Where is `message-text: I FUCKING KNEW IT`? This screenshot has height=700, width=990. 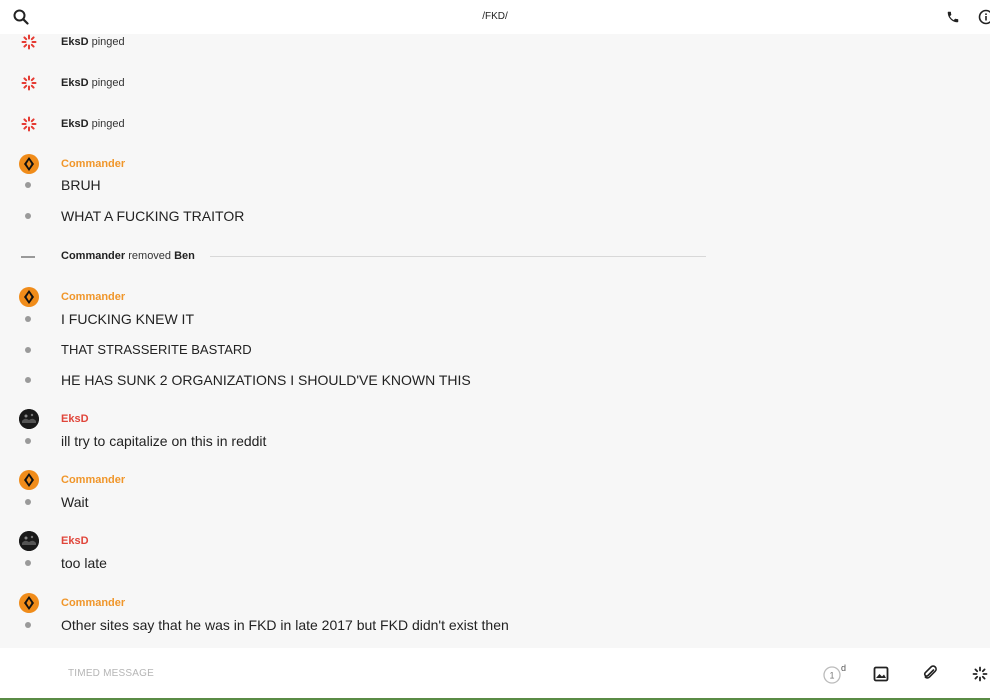
message-text: I FUCKING KNEW IT is located at coordinates (127, 319).